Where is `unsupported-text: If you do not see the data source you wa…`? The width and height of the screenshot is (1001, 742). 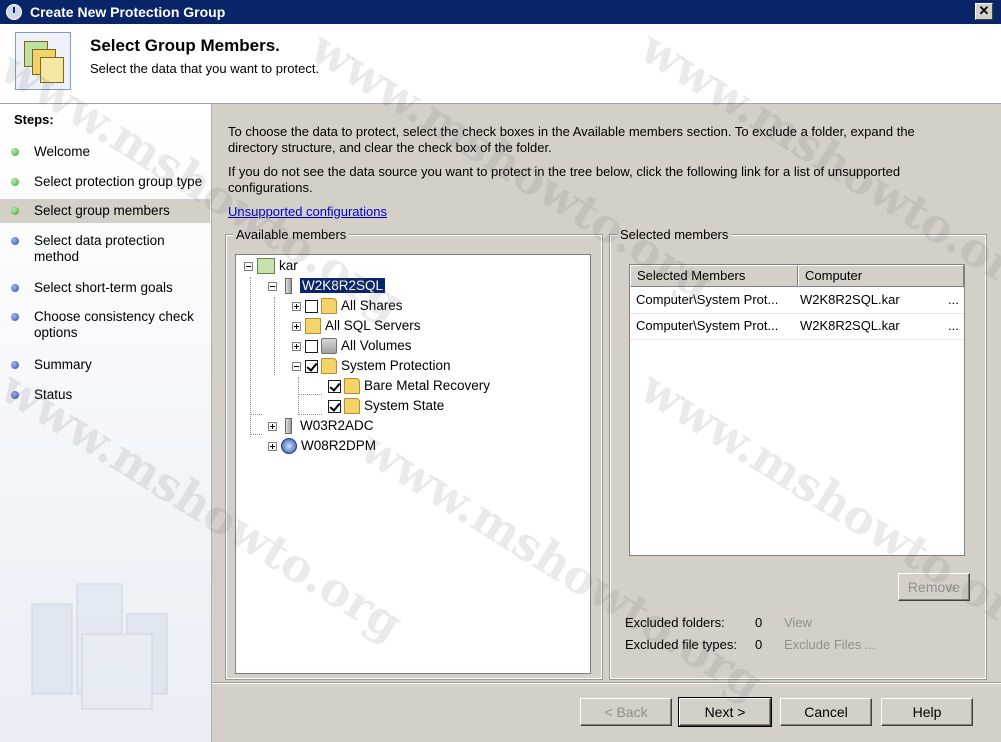
unsupported-text: If you do not see the data source you wa… is located at coordinates (564, 179).